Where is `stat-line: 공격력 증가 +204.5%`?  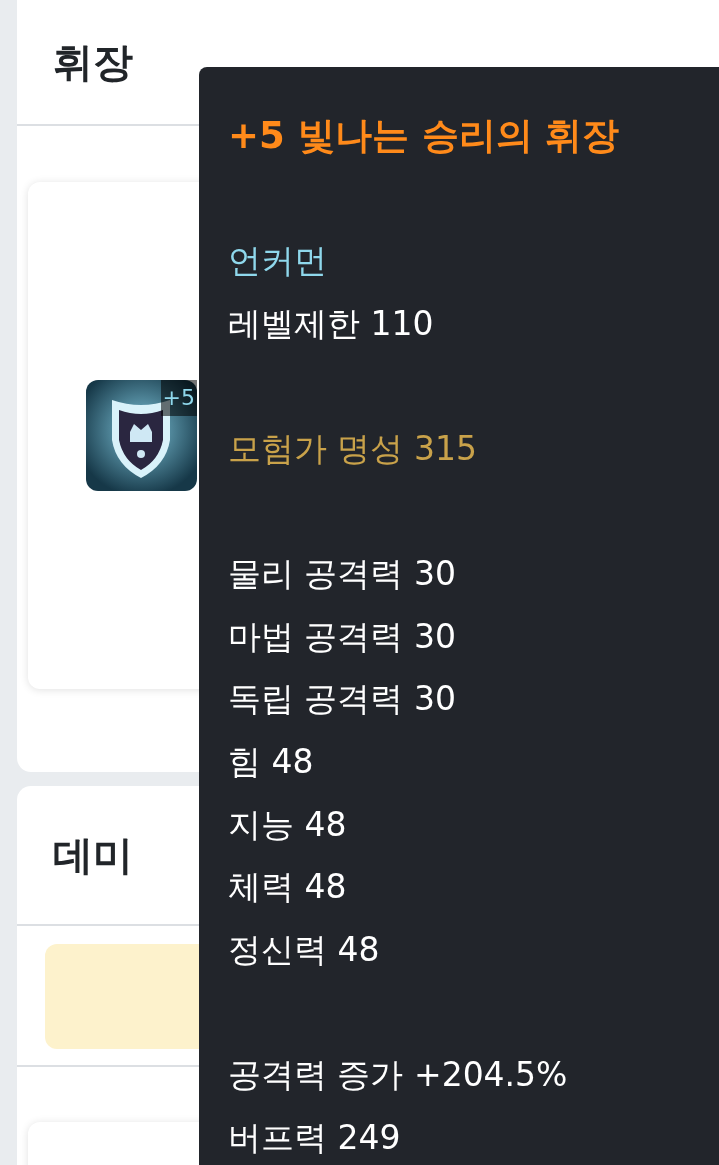 stat-line: 공격력 증가 +204.5% is located at coordinates (398, 1074).